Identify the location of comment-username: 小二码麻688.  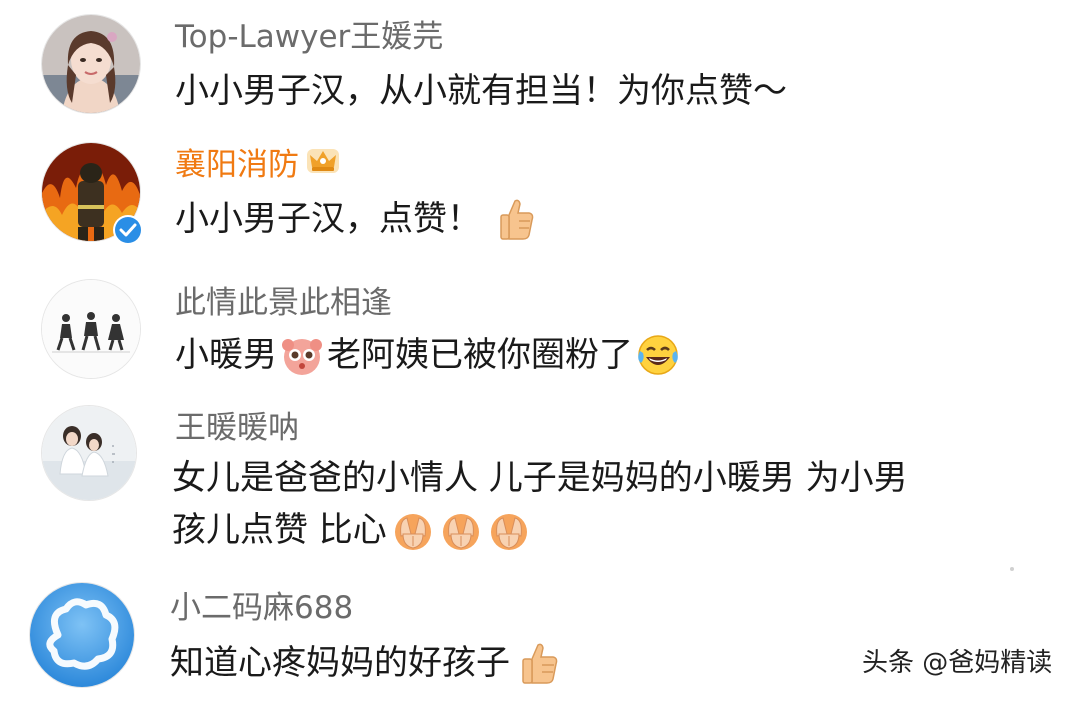
(261, 608).